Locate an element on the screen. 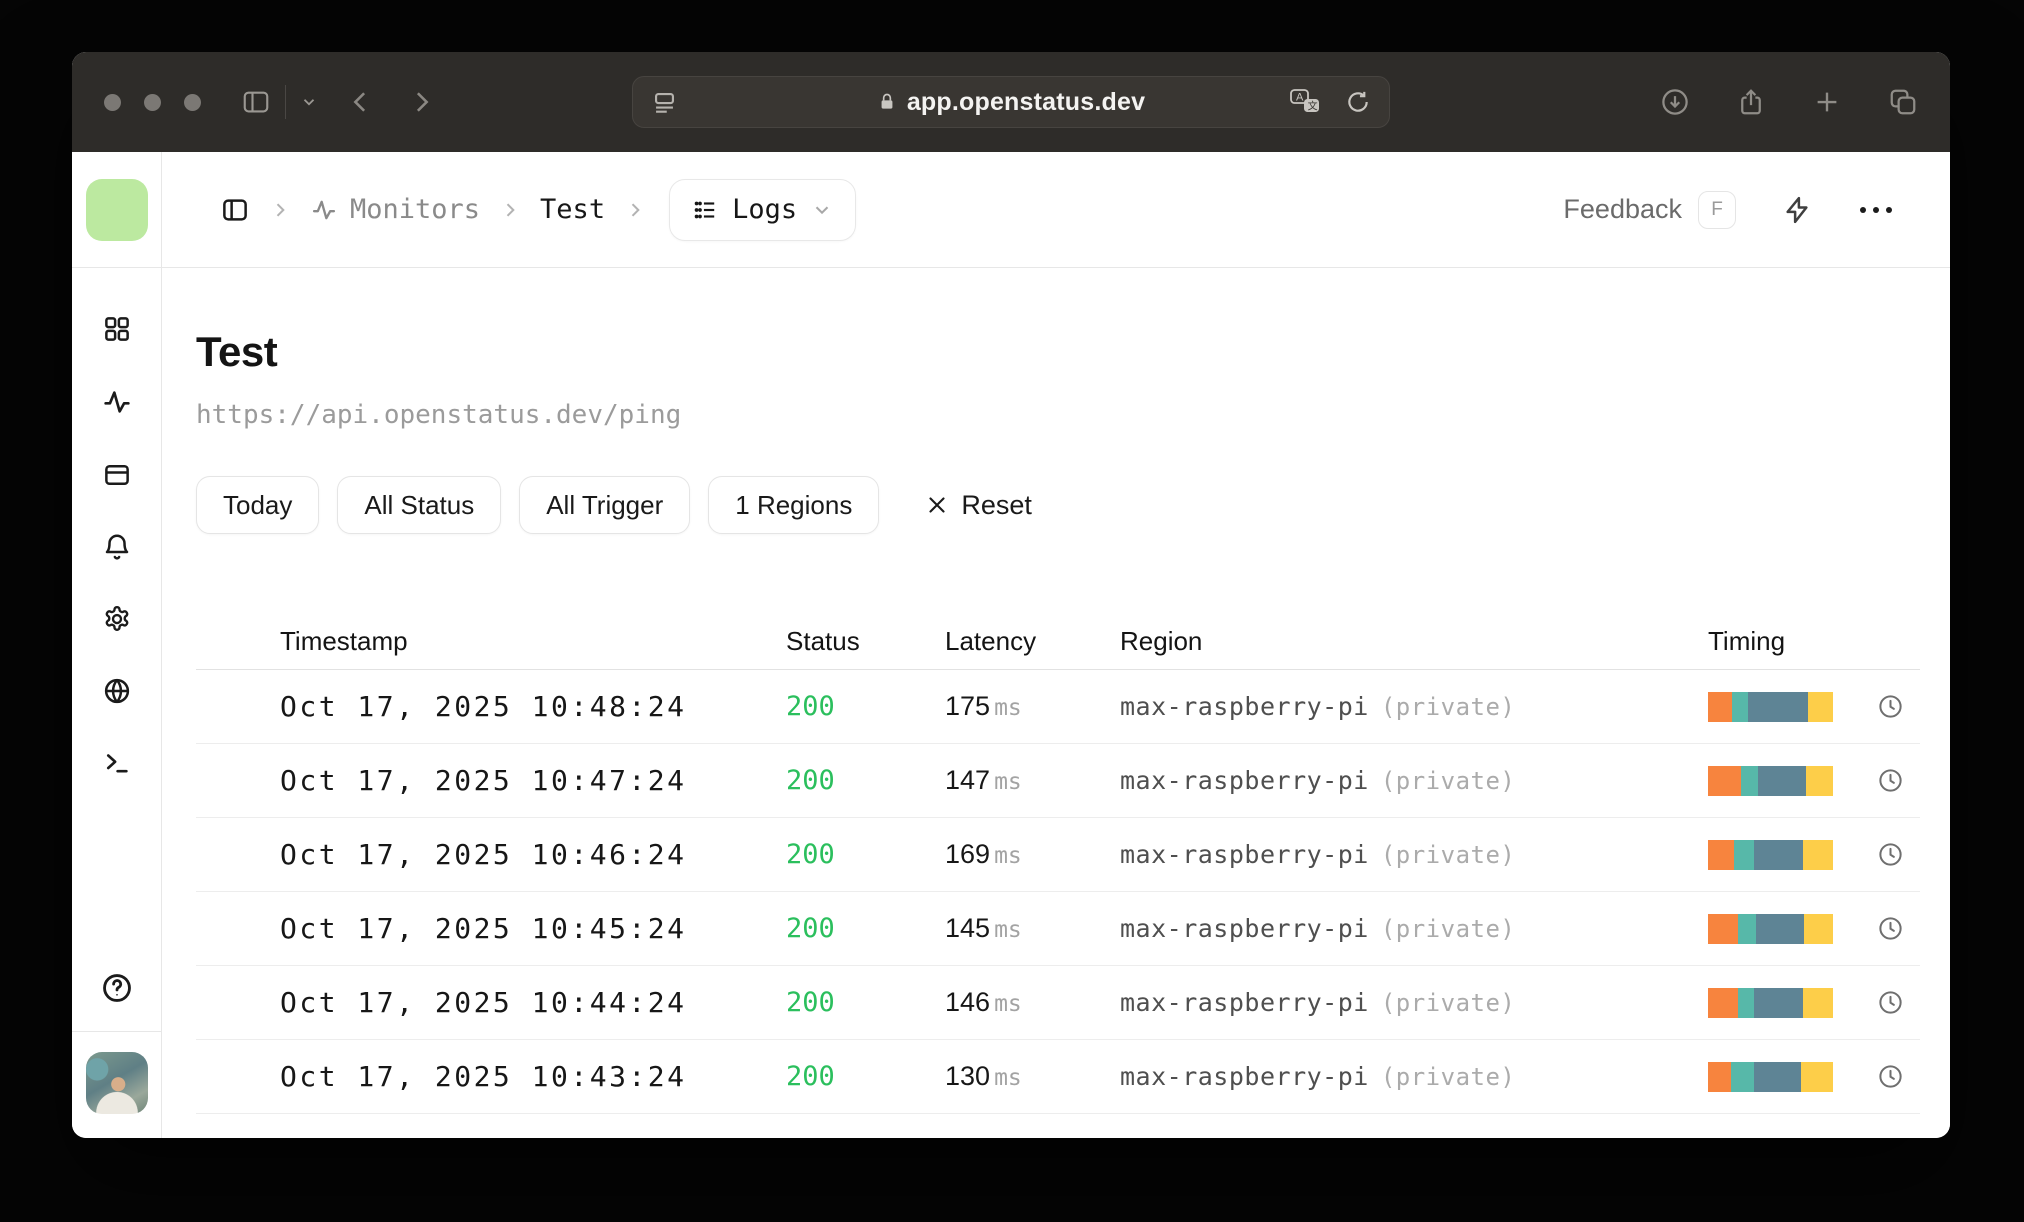 This screenshot has height=1222, width=2024. monitor-endpoint-url: https://api.openstatus.dev/ping is located at coordinates (439, 415).